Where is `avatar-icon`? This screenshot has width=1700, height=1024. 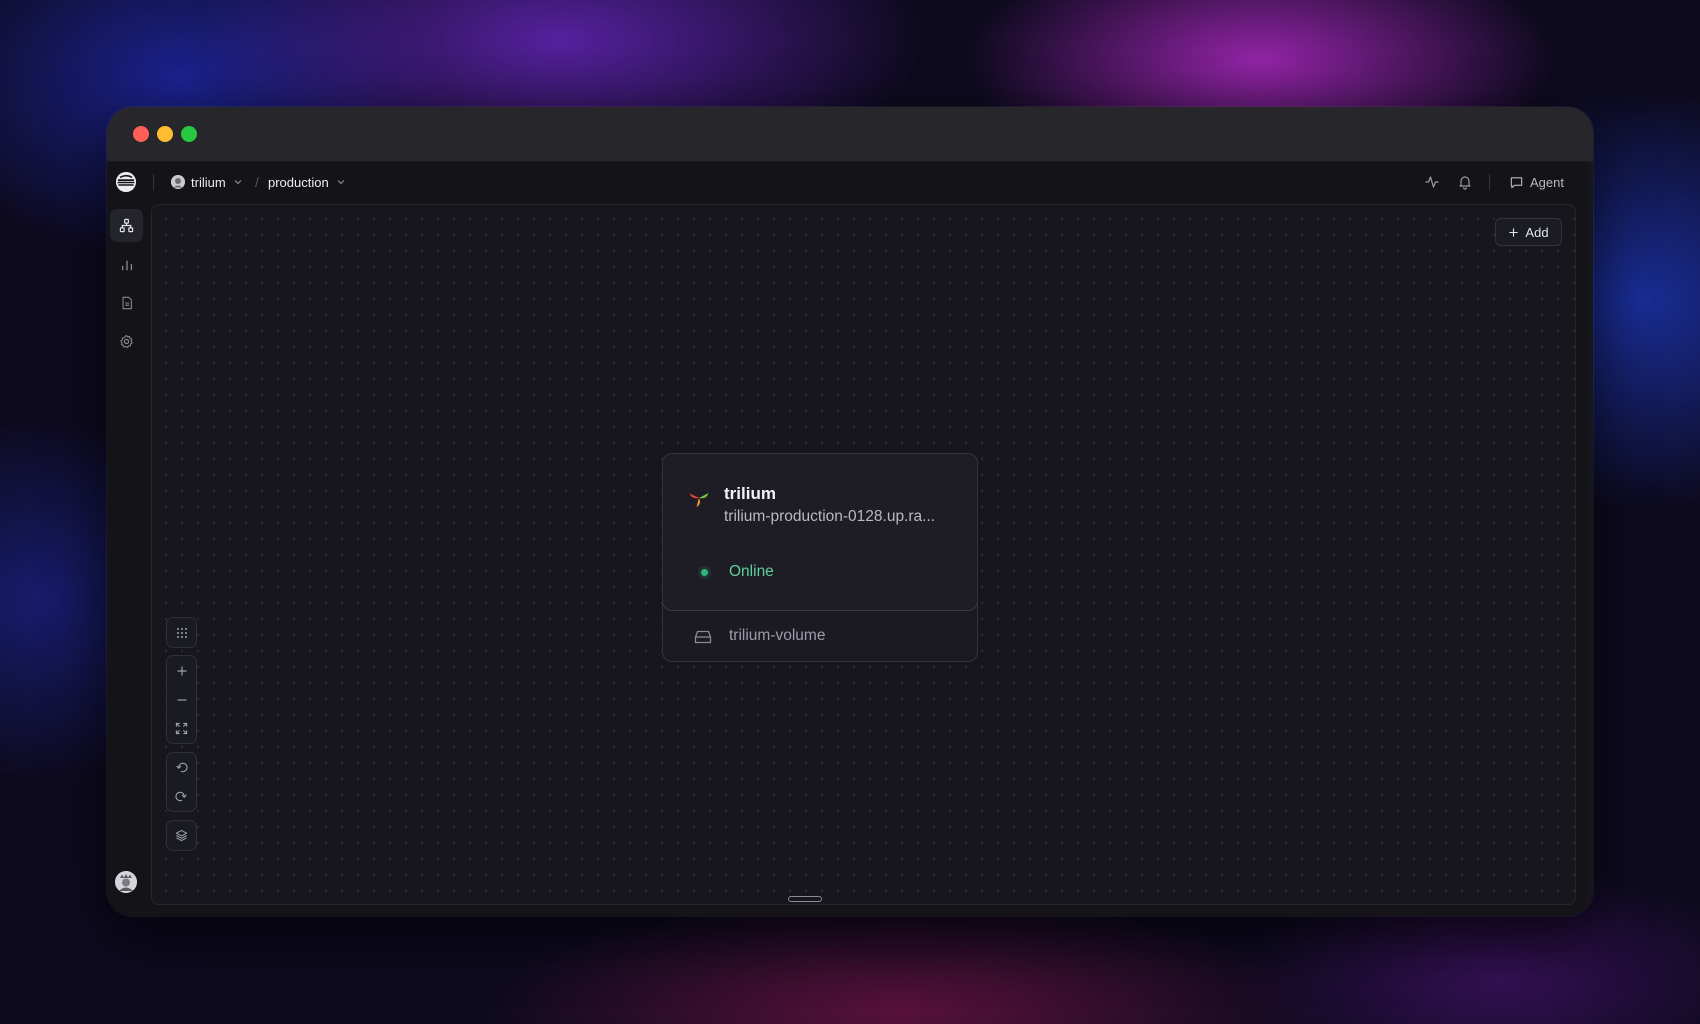 avatar-icon is located at coordinates (178, 182).